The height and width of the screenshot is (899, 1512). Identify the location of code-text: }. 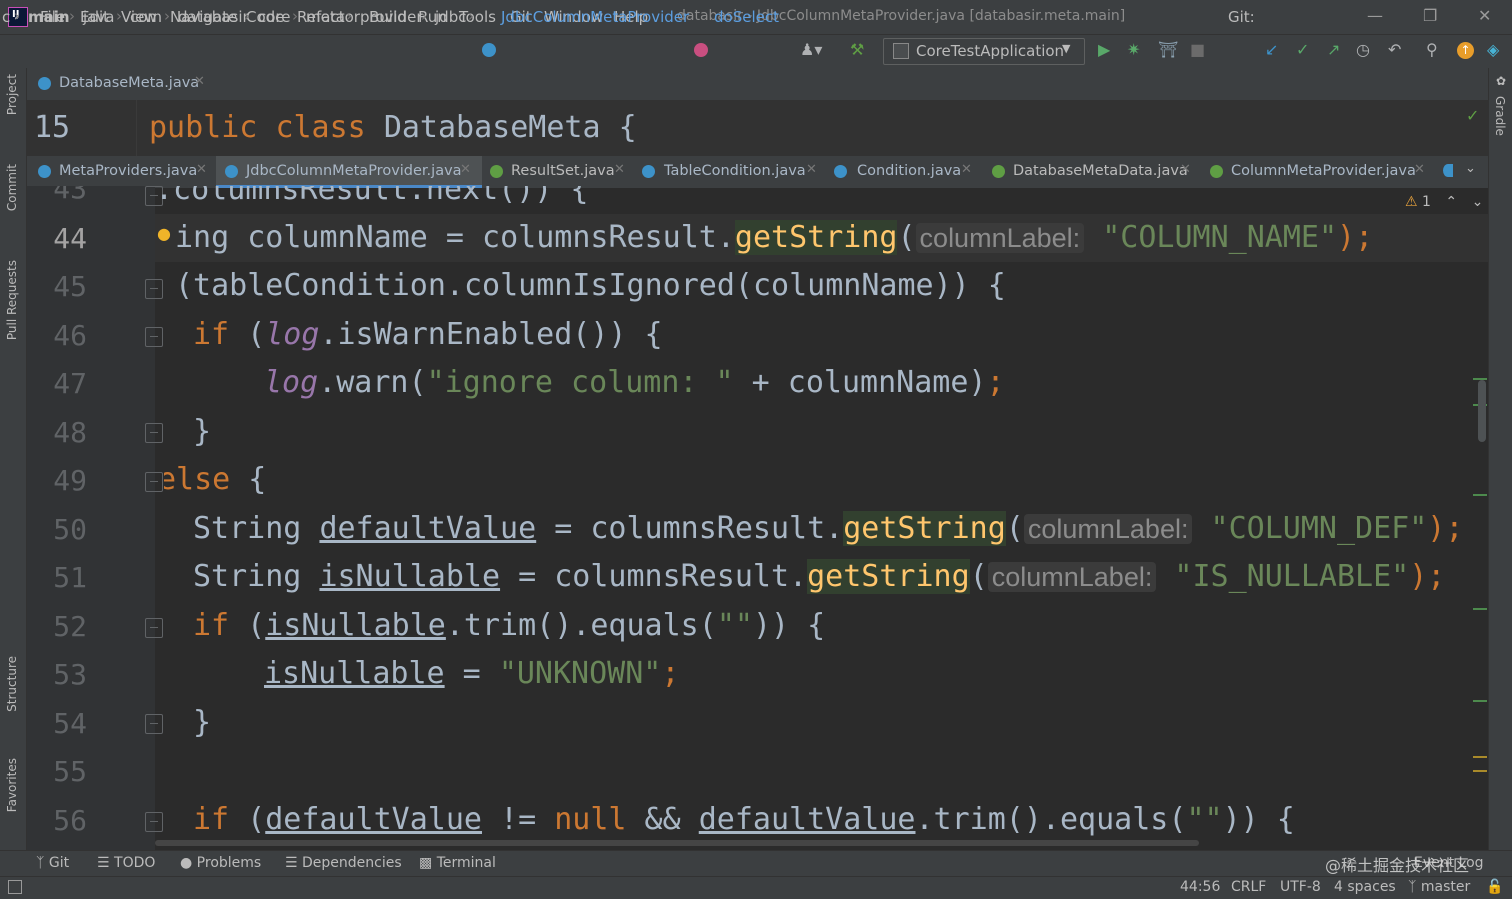
(202, 722).